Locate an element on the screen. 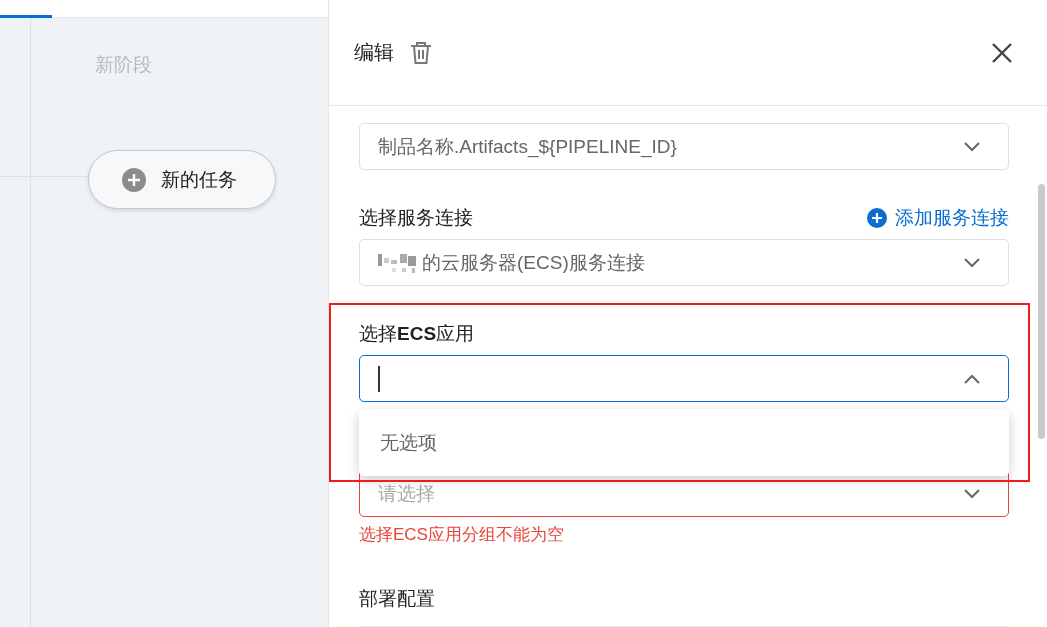  empty-option-text: 无选项 is located at coordinates (408, 442).